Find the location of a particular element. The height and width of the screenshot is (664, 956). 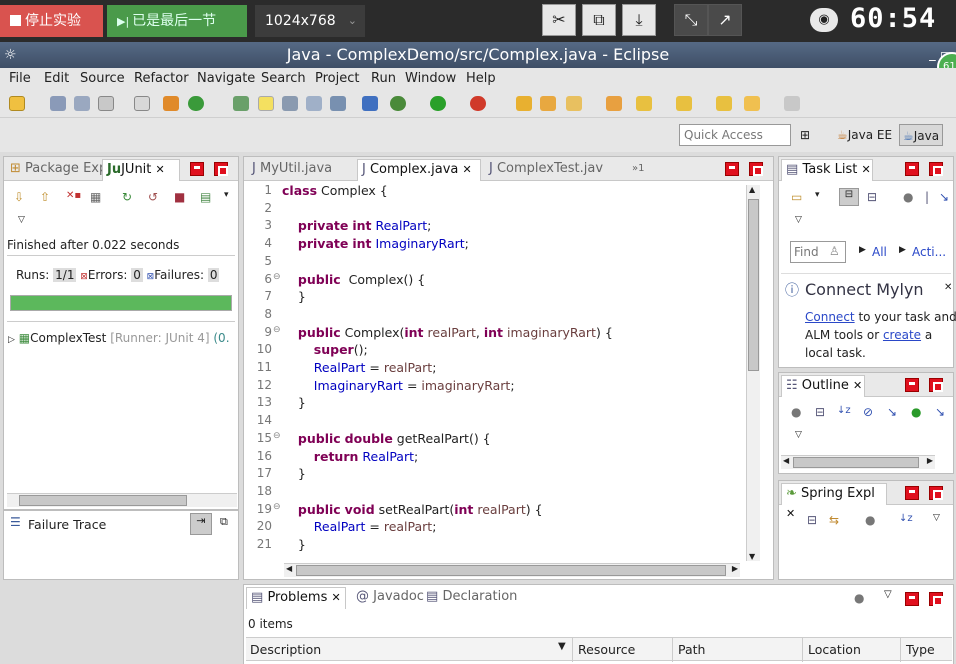

history-icon: ▤ is located at coordinates (205, 197).